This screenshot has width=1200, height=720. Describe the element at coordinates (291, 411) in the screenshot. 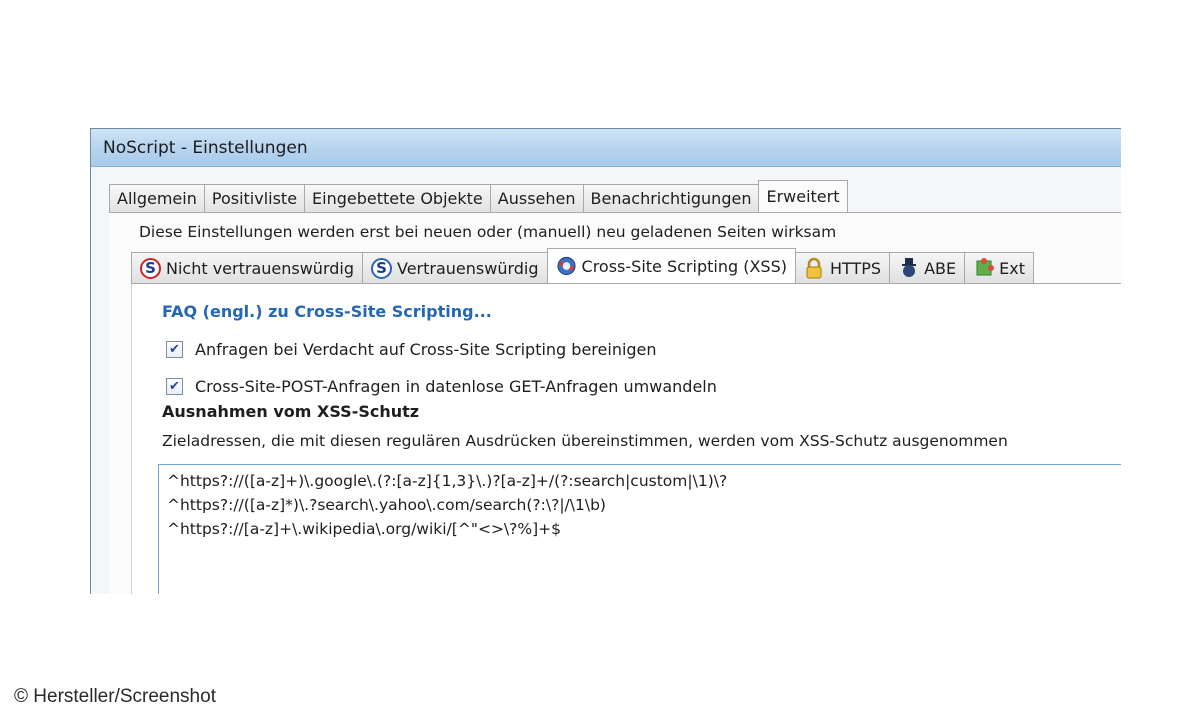

I see `exceptions-heading: Ausnahmen vom XSS-Schutz` at that location.